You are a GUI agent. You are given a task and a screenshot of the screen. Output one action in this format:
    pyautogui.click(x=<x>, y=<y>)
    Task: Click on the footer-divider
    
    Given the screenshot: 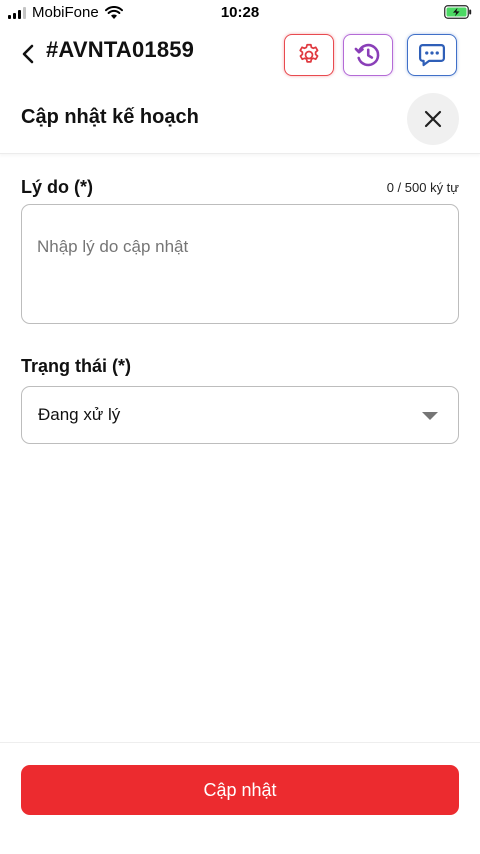 What is the action you would take?
    pyautogui.click(x=240, y=742)
    